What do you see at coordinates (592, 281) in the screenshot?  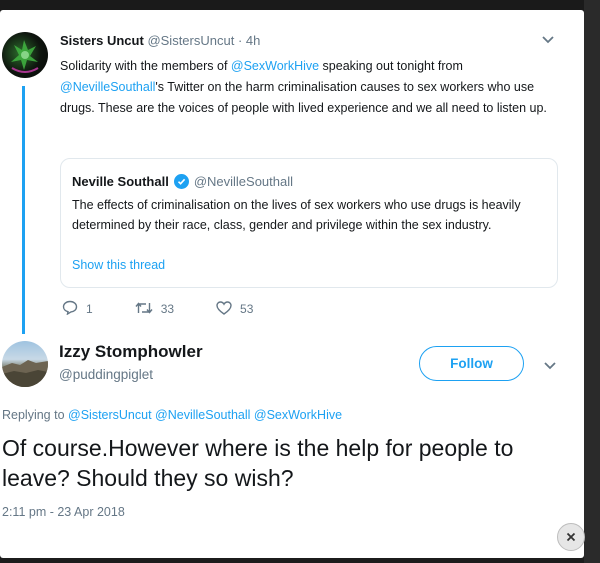 I see `background-edge` at bounding box center [592, 281].